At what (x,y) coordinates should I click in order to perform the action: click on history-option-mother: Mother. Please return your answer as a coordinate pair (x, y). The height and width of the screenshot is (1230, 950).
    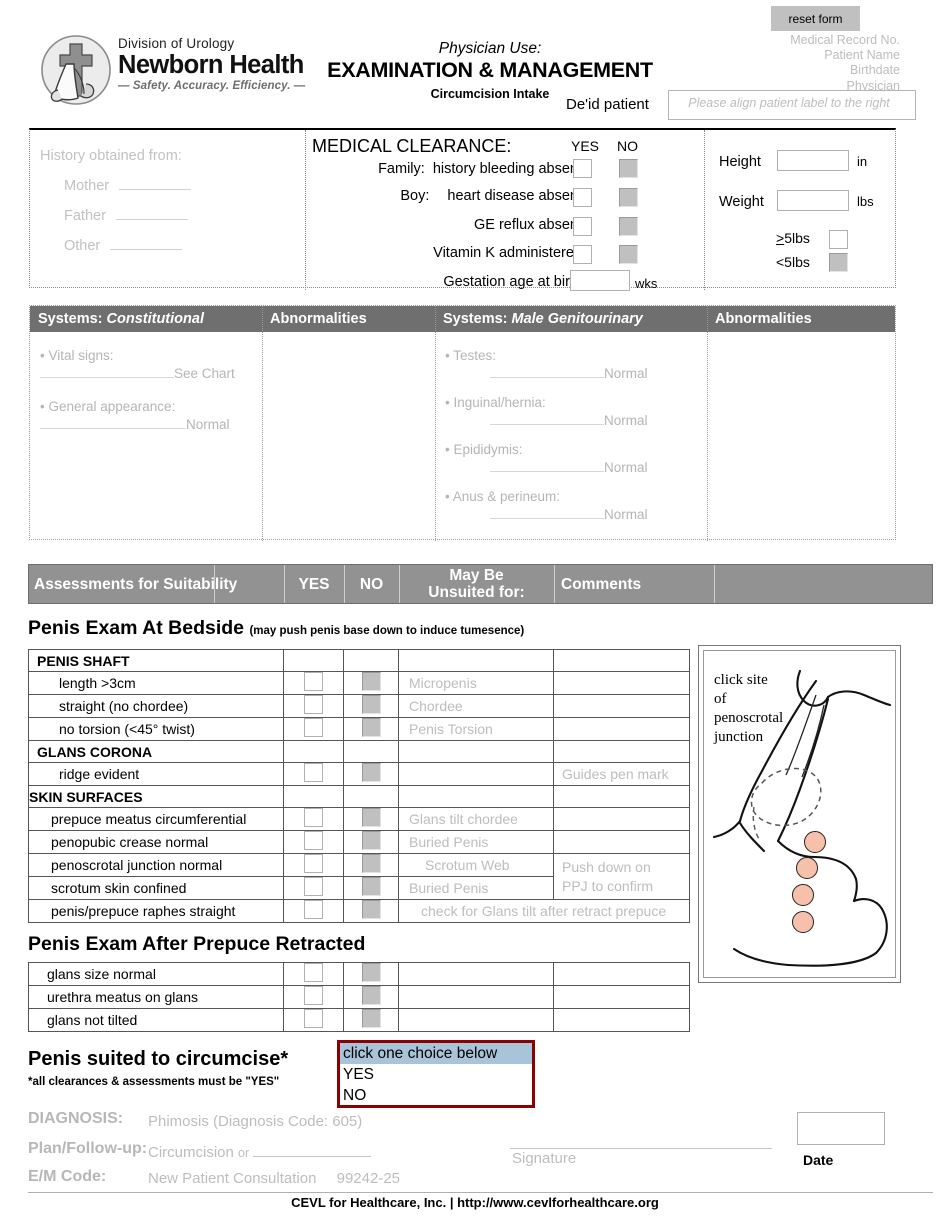
    Looking at the image, I should click on (177, 185).